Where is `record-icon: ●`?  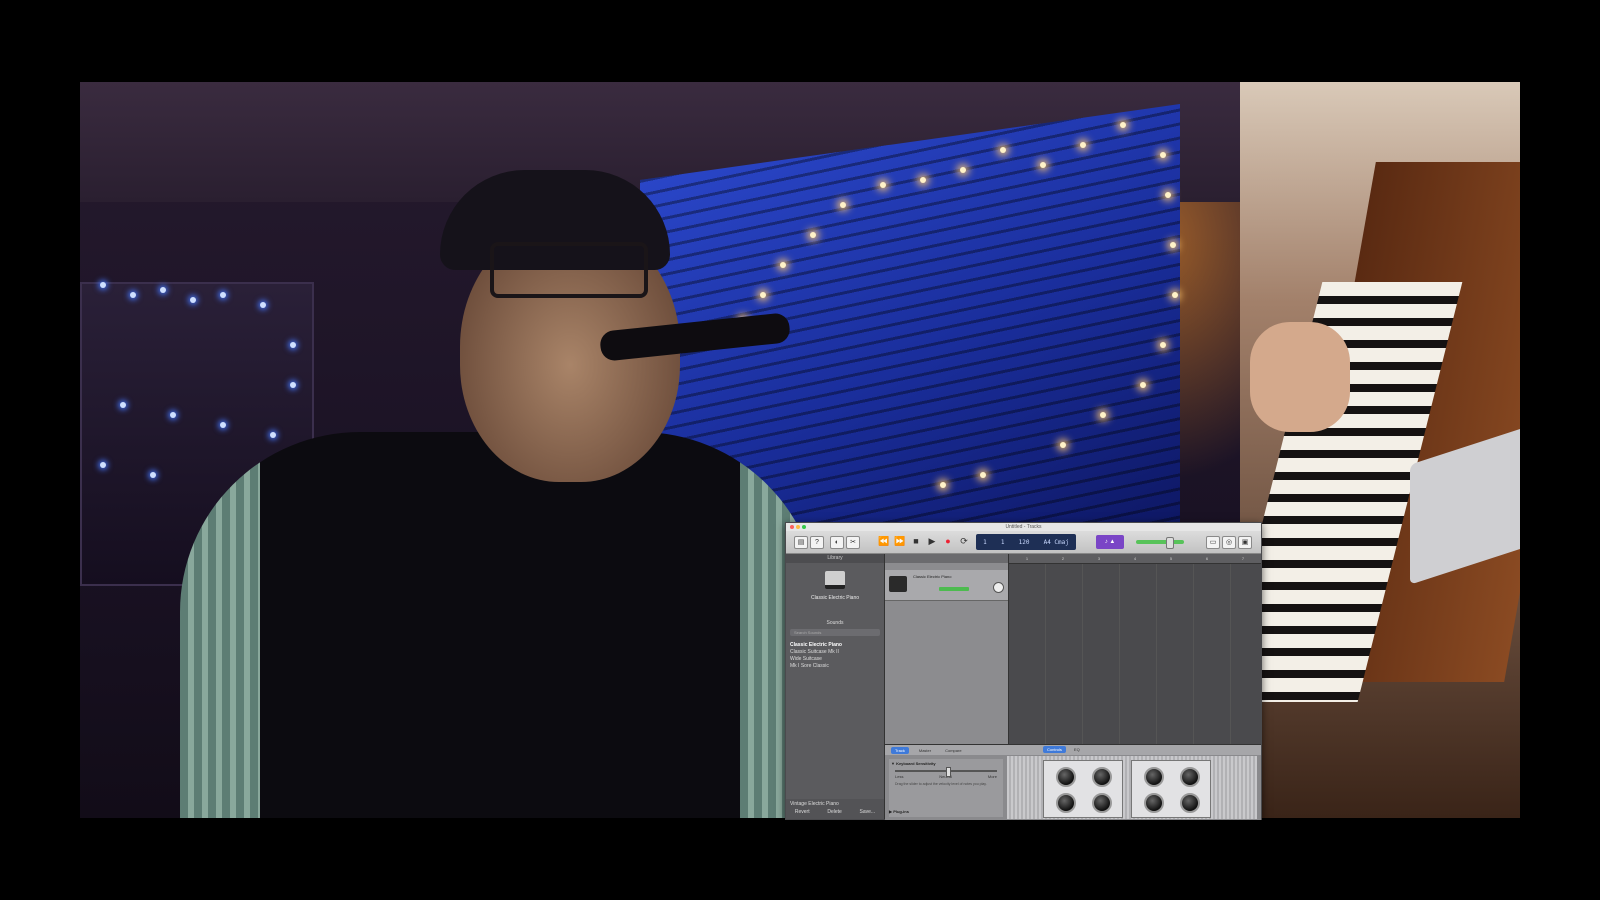 record-icon: ● is located at coordinates (948, 541).